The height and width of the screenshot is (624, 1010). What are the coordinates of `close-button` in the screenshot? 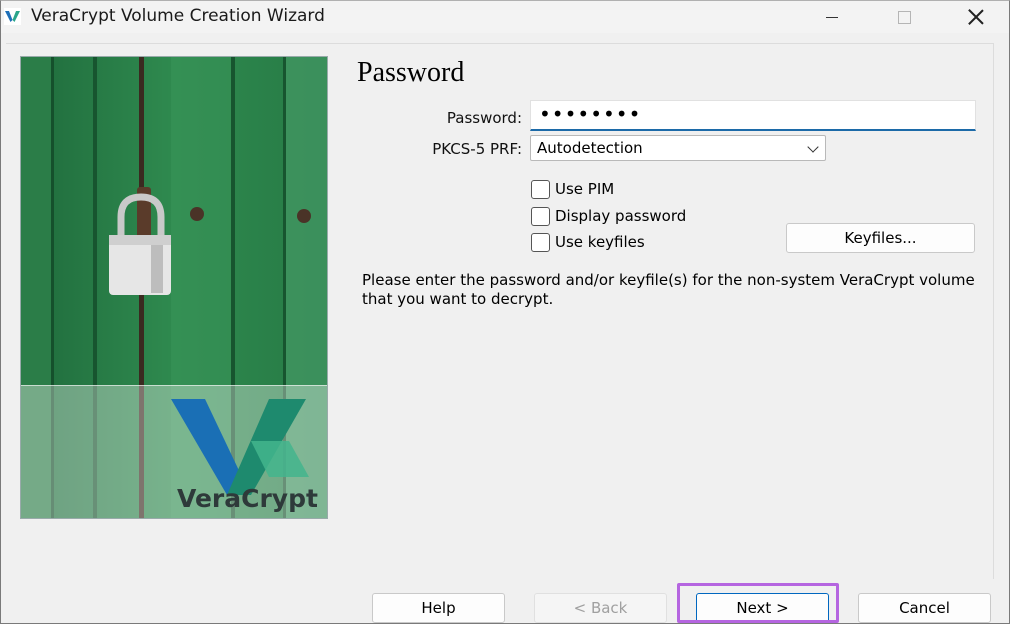 It's located at (976, 17).